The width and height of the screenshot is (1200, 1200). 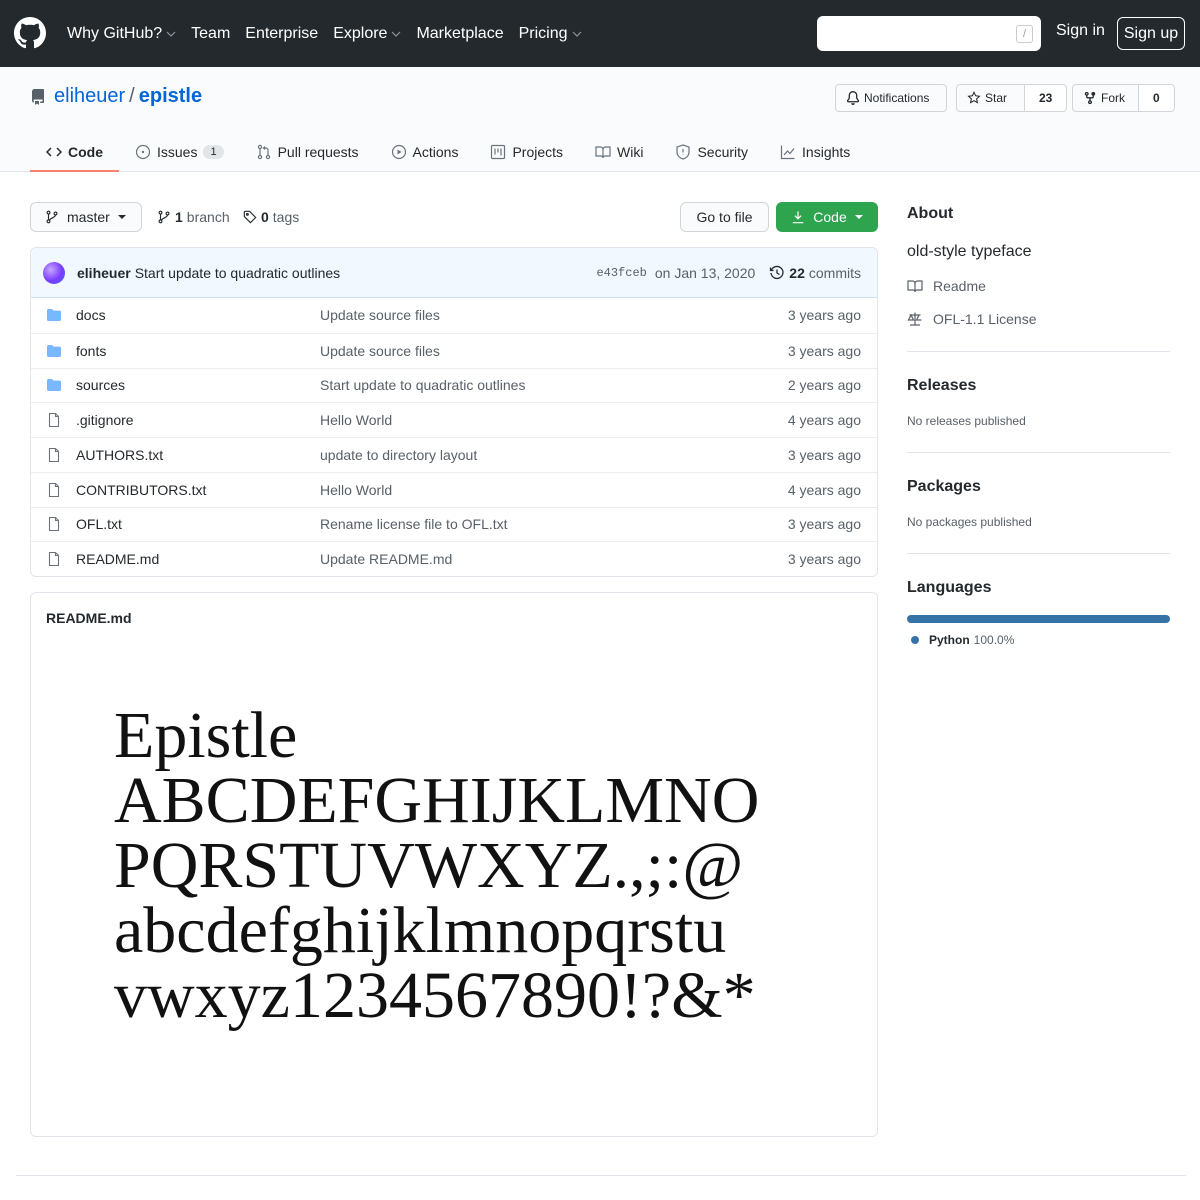 I want to click on tags-link: 0 tags, so click(x=271, y=217).